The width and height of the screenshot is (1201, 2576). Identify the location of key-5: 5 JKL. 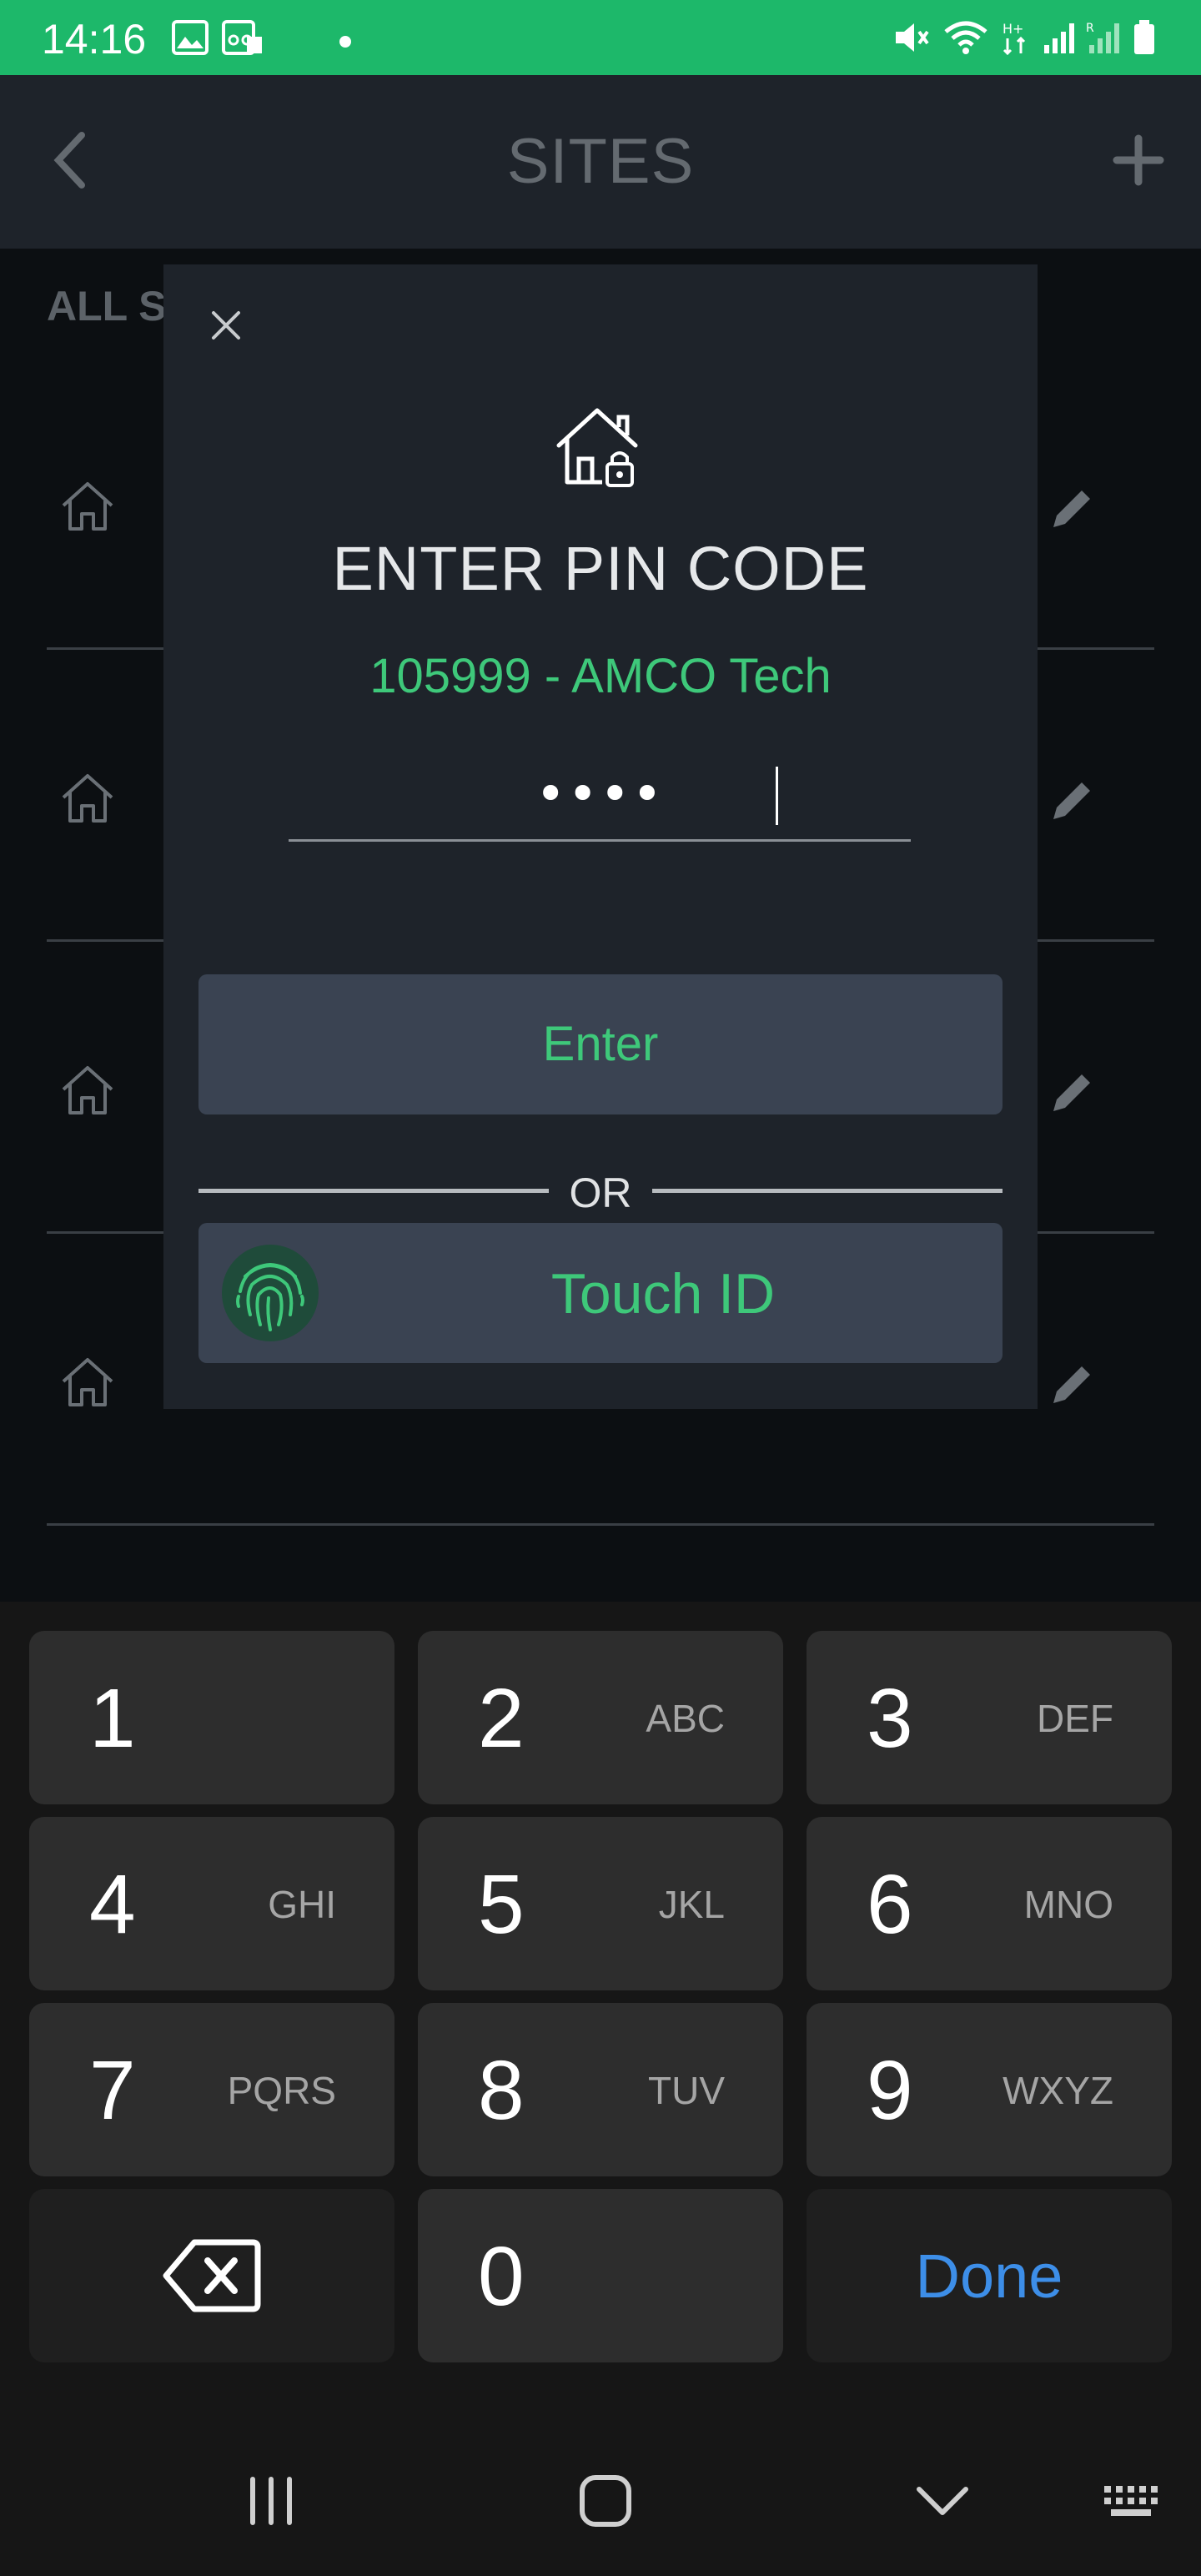
(601, 1903).